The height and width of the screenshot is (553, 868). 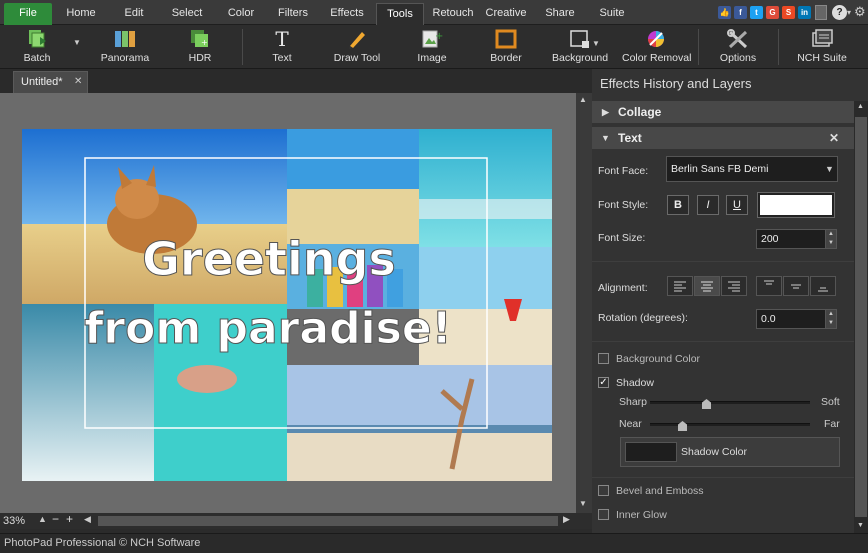 I want to click on panel-scrollbar: ▲ ▼, so click(x=861, y=317).